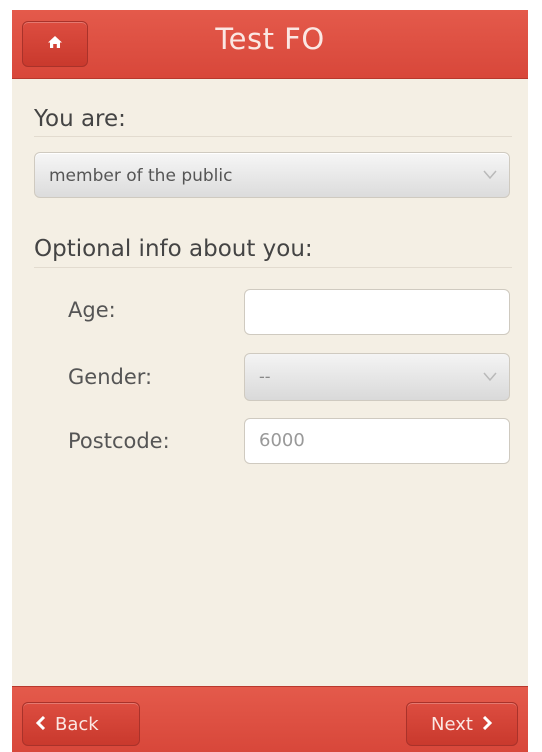 This screenshot has width=542, height=752. Describe the element at coordinates (270, 719) in the screenshot. I see `app-footer: Back Next` at that location.